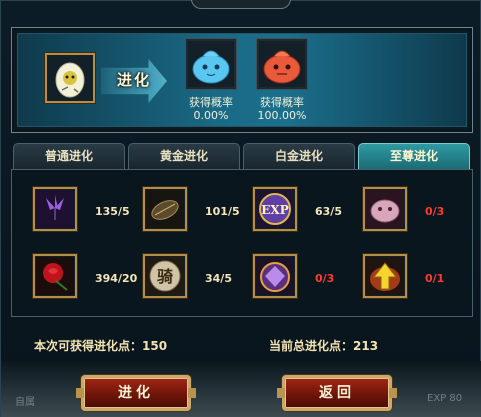 The width and height of the screenshot is (481, 417). Describe the element at coordinates (241, 4) in the screenshot. I see `panel-title-cap` at that location.